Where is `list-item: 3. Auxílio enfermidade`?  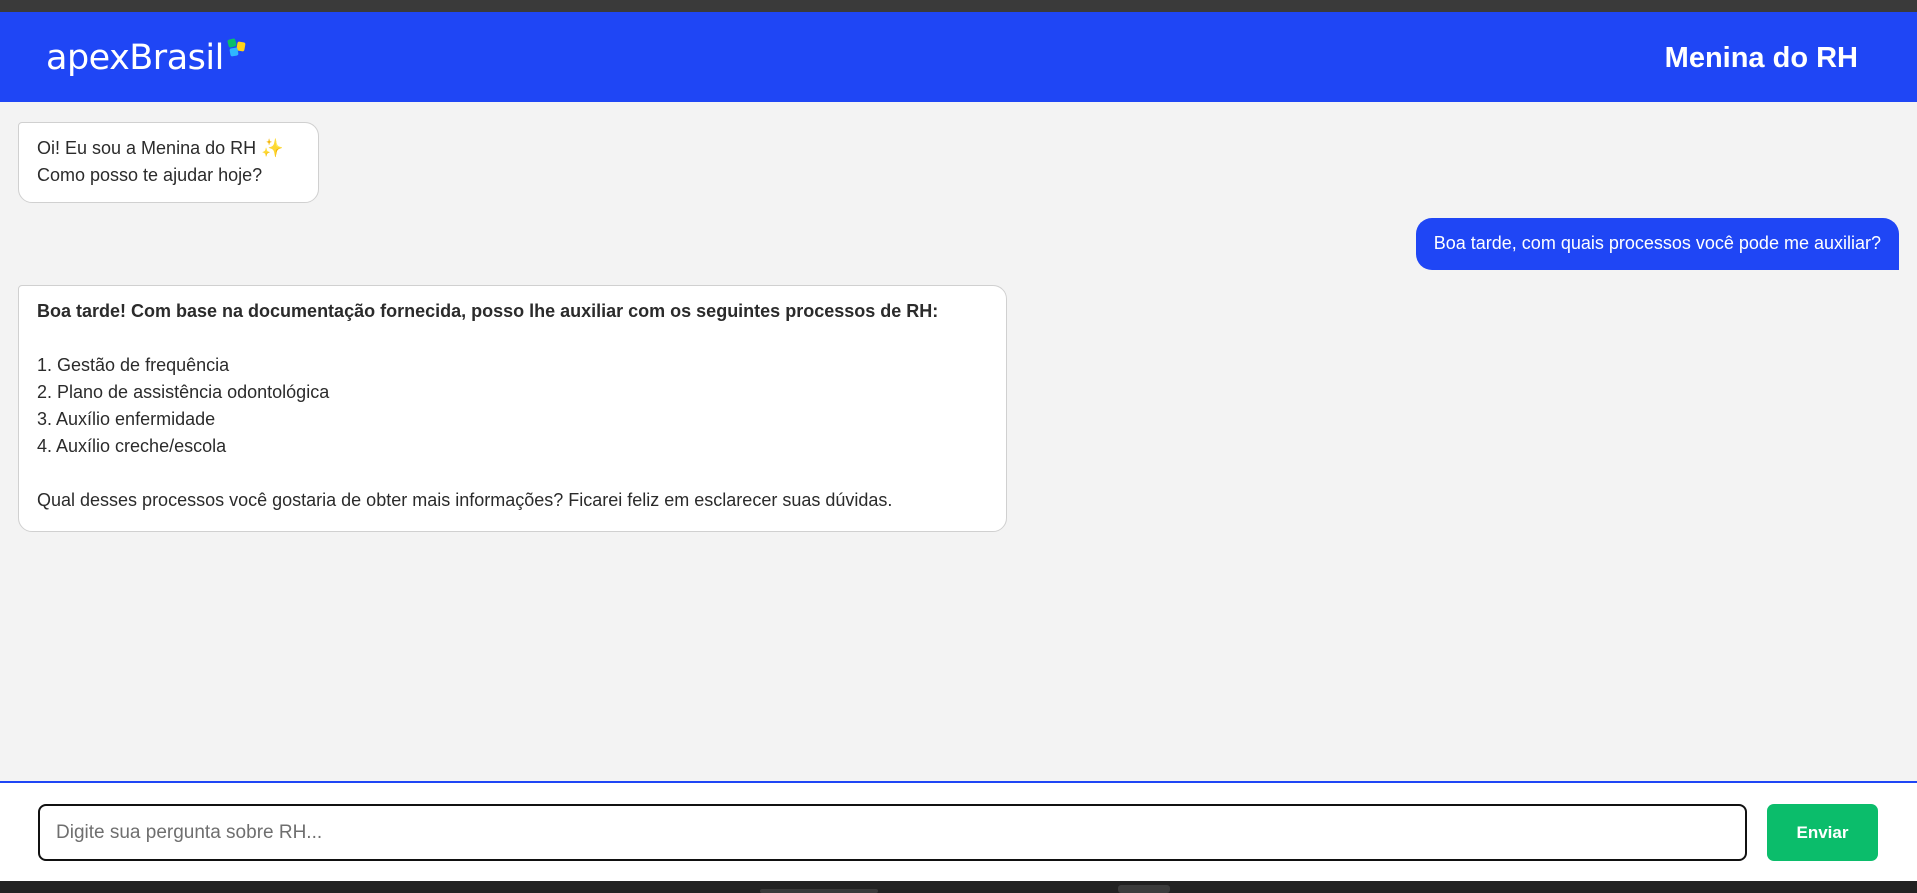 list-item: 3. Auxílio enfermidade is located at coordinates (126, 419).